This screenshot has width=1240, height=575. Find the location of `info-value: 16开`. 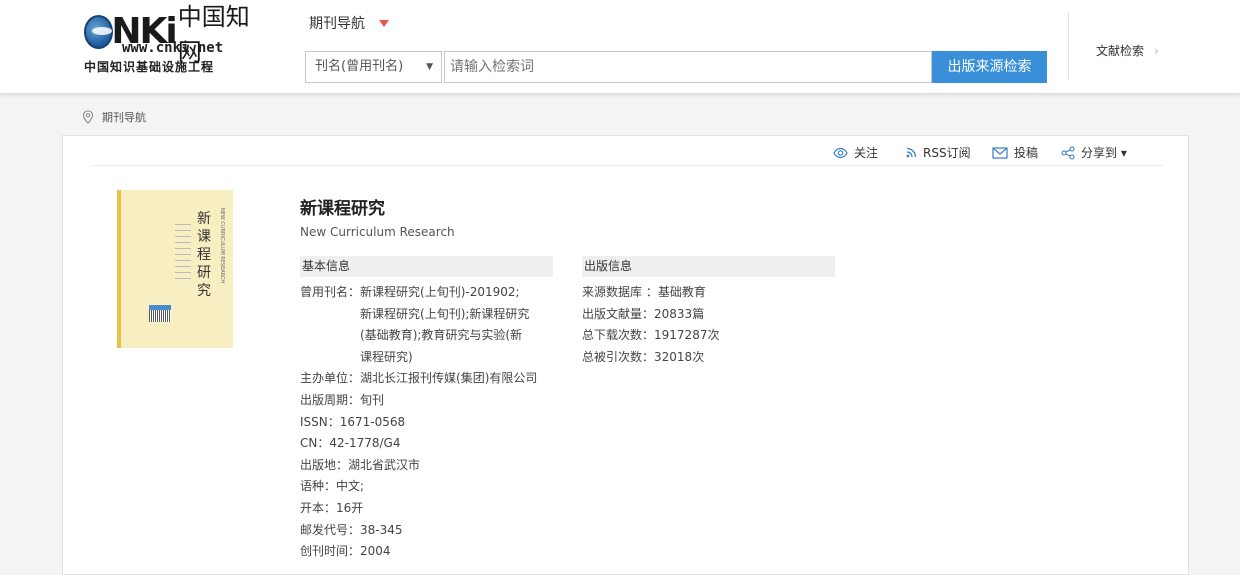

info-value: 16开 is located at coordinates (350, 507).